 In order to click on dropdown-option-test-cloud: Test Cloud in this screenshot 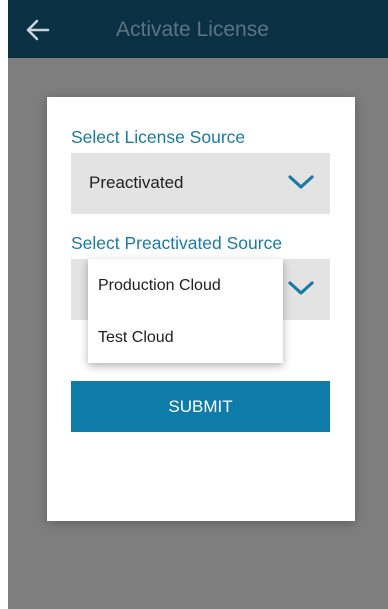, I will do `click(136, 338)`.